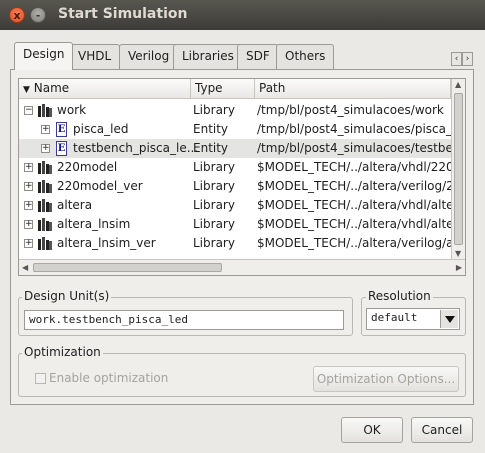 This screenshot has width=485, height=453. I want to click on enable-optimization-label: Enable optimization, so click(109, 378).